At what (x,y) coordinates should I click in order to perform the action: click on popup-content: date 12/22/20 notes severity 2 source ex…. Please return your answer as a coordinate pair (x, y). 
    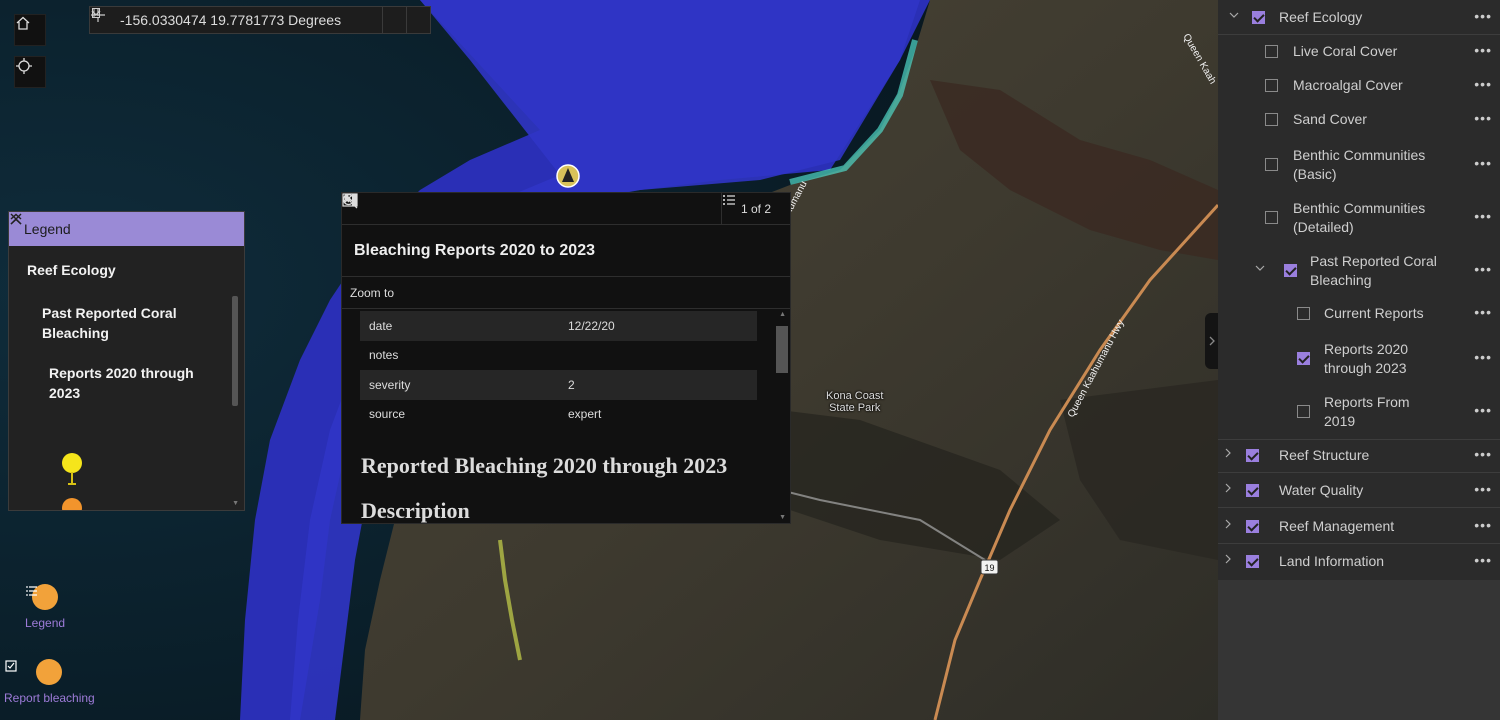
    Looking at the image, I should click on (566, 416).